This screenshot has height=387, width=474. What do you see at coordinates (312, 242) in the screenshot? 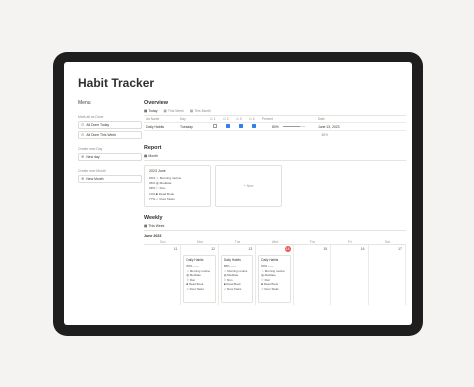
I see `weekday-label: Thu` at bounding box center [312, 242].